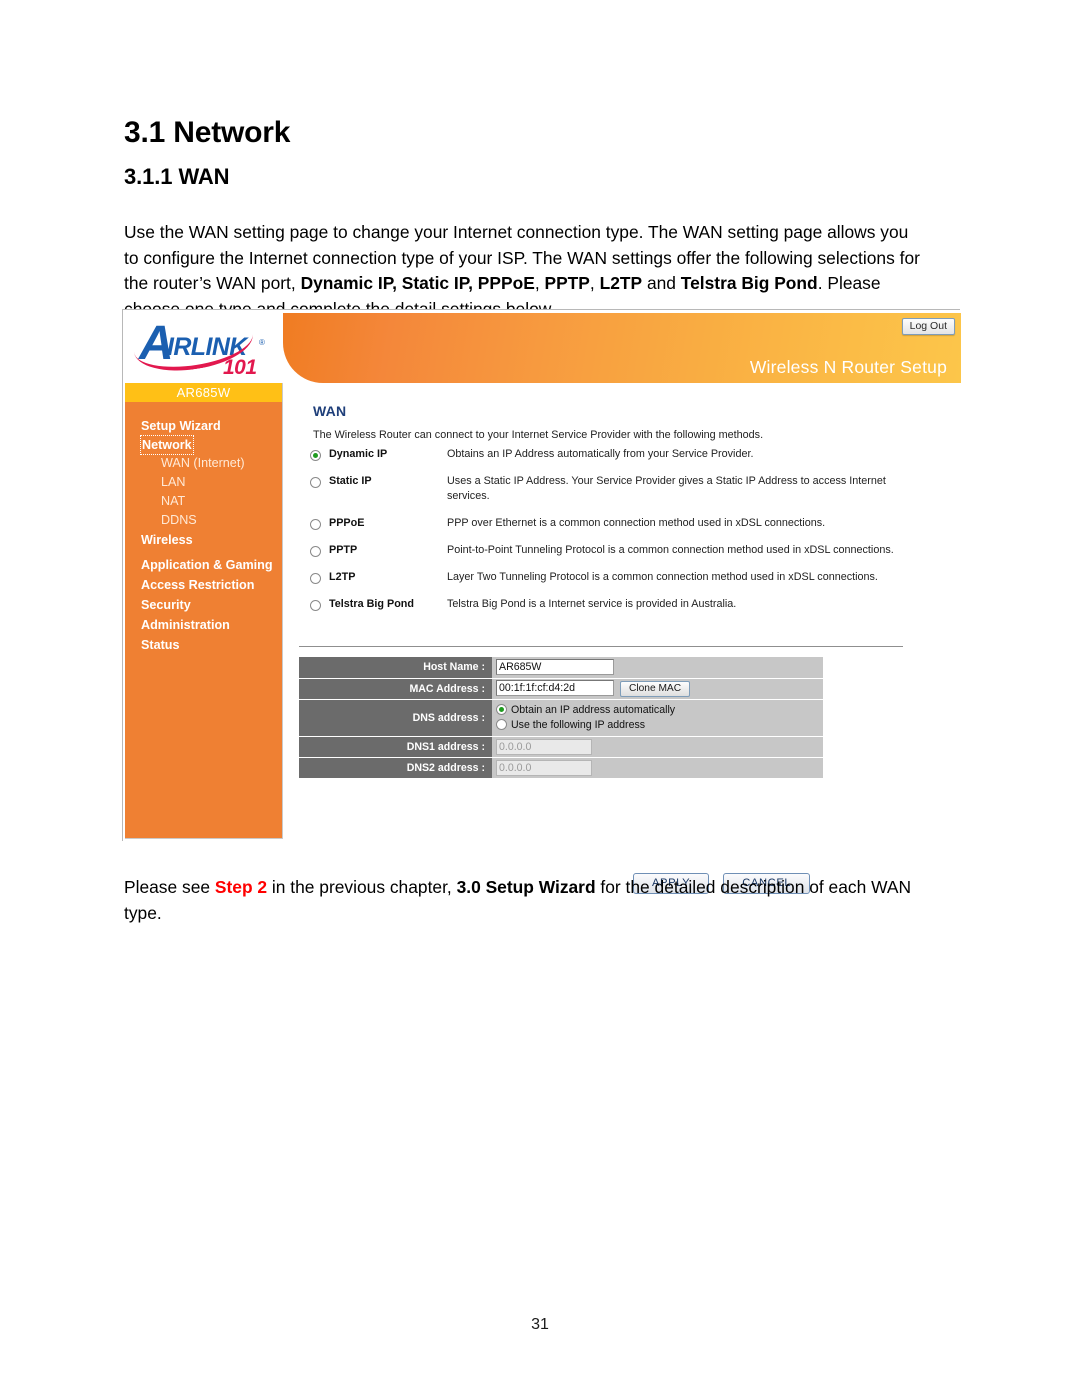 This screenshot has height=1397, width=1080. I want to click on model-badge: AR685W, so click(203, 392).